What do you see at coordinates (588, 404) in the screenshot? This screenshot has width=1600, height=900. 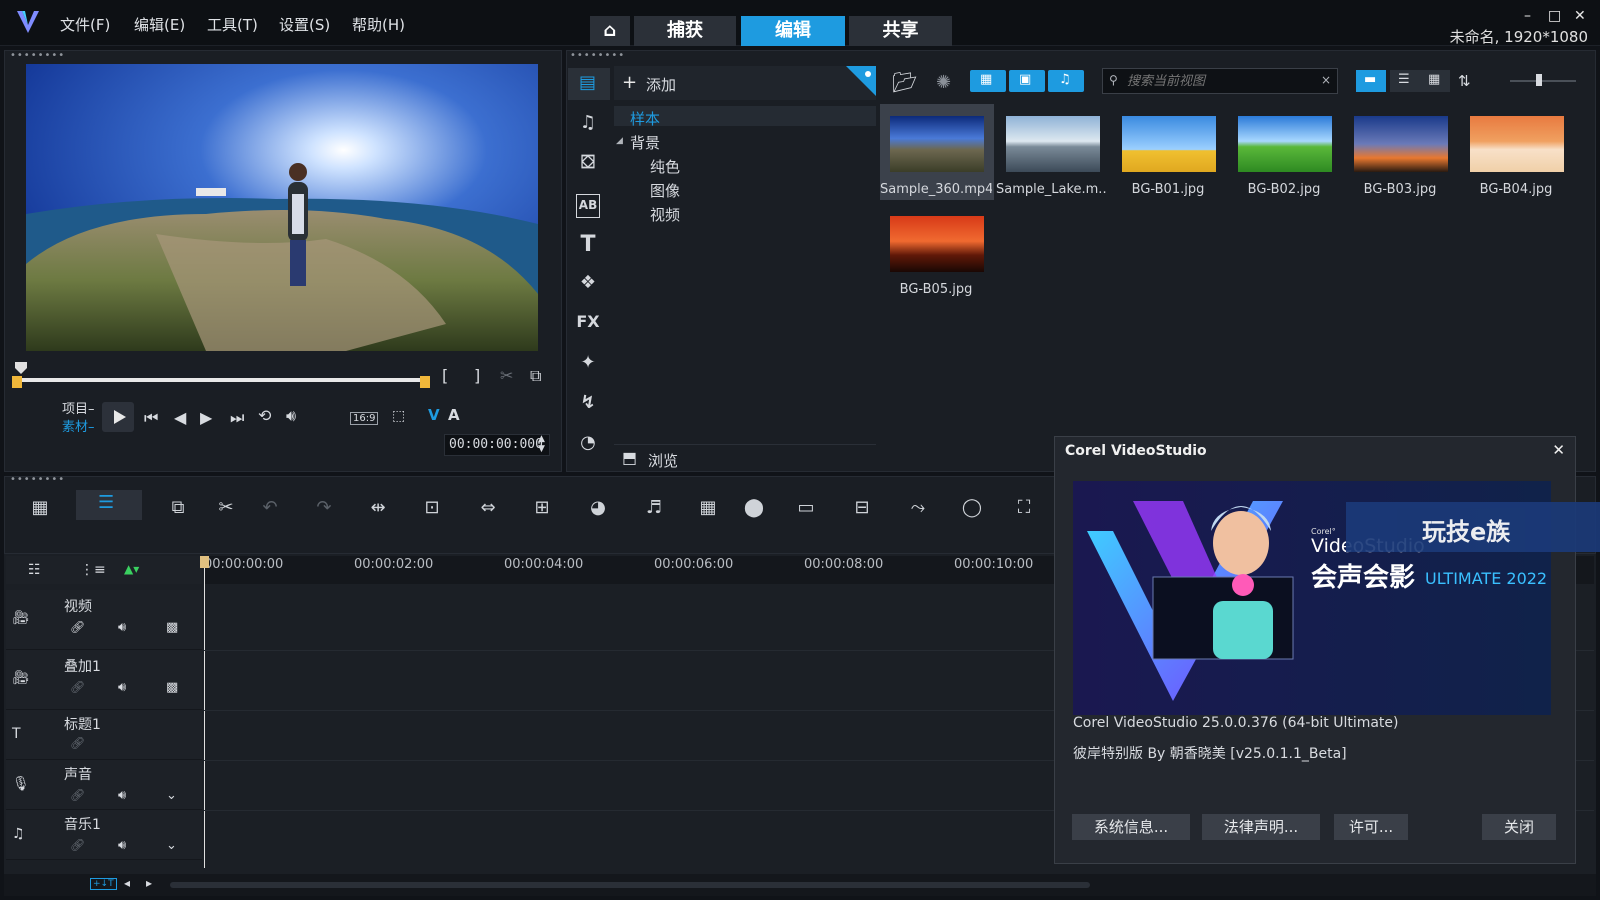 I see `path-icon: ↯` at bounding box center [588, 404].